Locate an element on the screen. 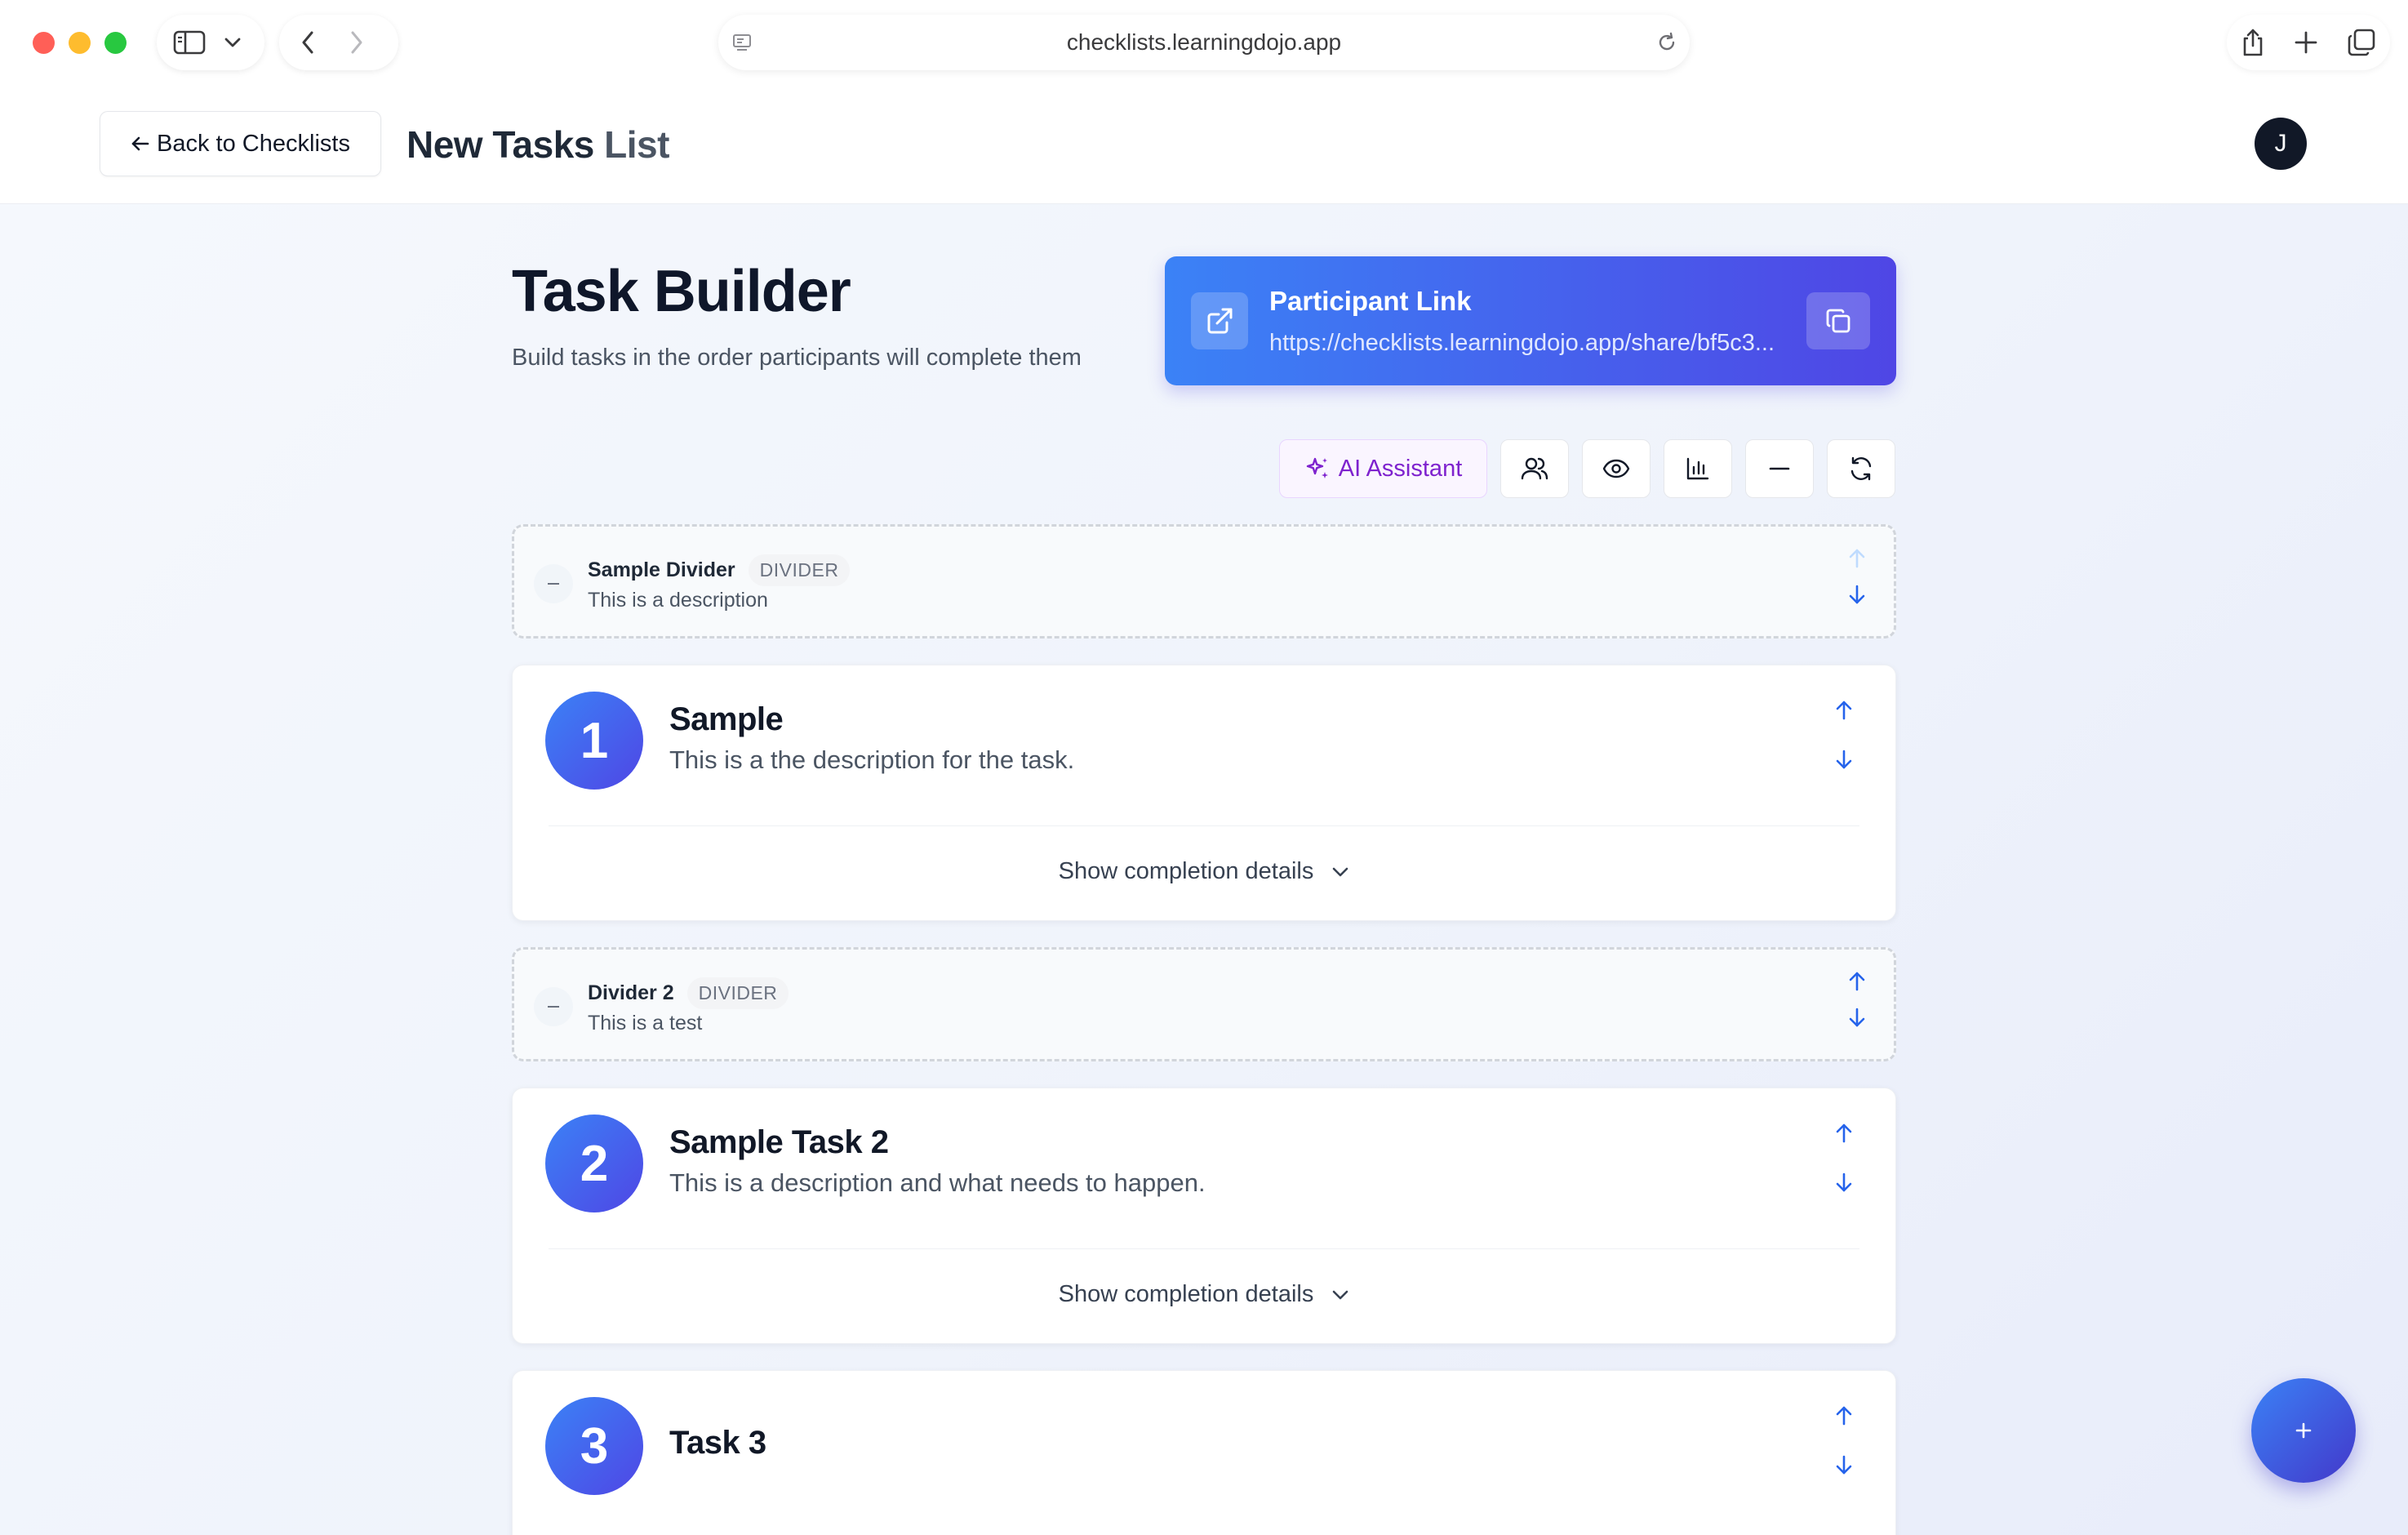 The height and width of the screenshot is (1535, 2408). external-link-icon is located at coordinates (1219, 321).